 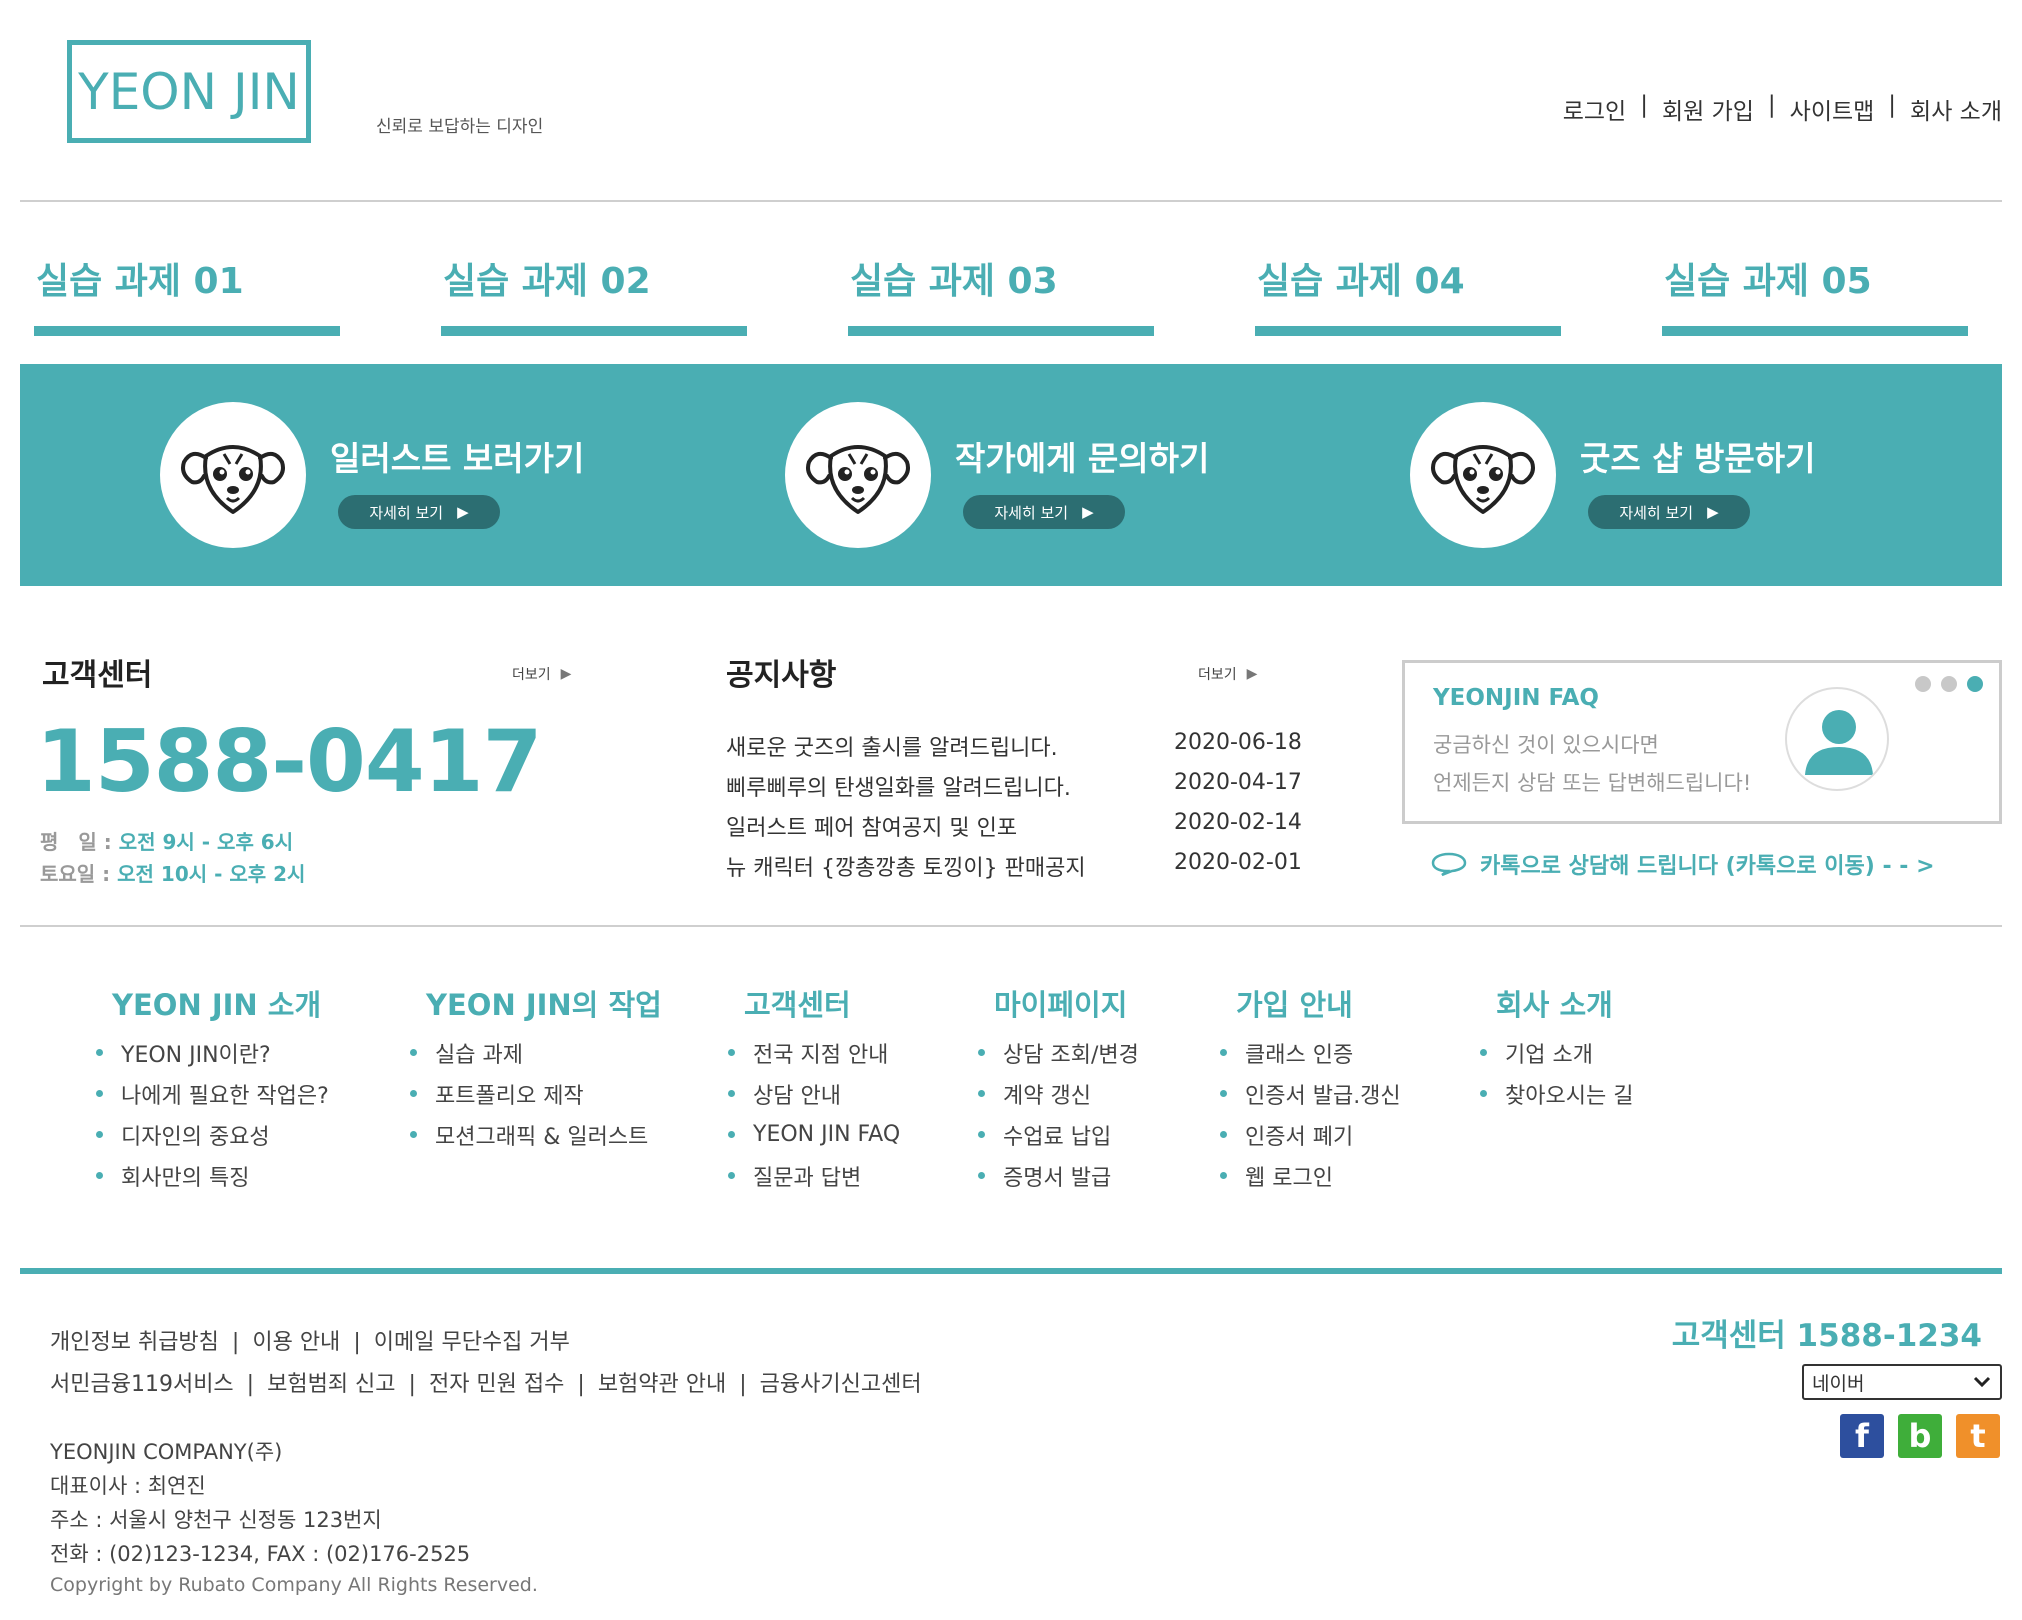 What do you see at coordinates (814, 1093) in the screenshot?
I see `sitemap-link: 상담 안내` at bounding box center [814, 1093].